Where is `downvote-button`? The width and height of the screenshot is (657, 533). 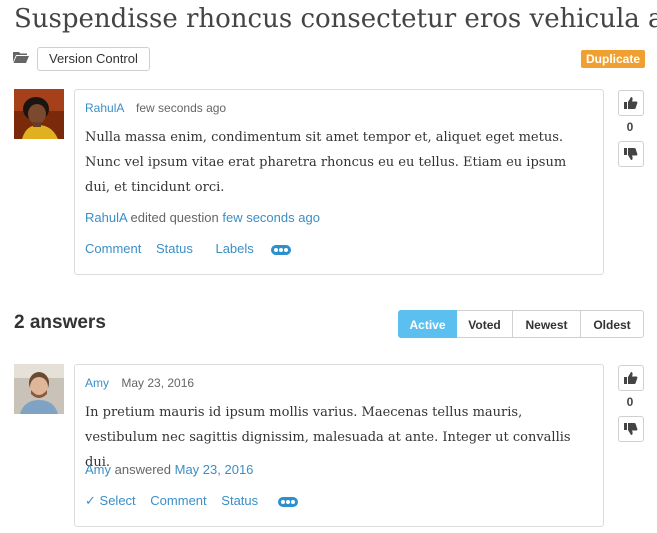
downvote-button is located at coordinates (631, 154).